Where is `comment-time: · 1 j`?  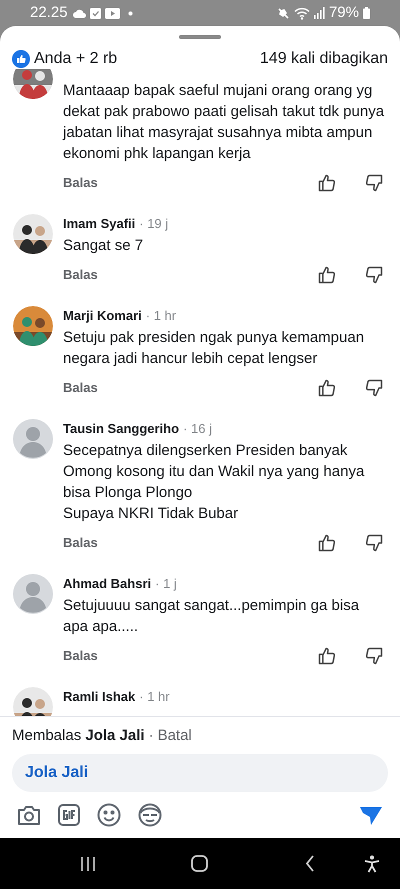
comment-time: · 1 j is located at coordinates (166, 584).